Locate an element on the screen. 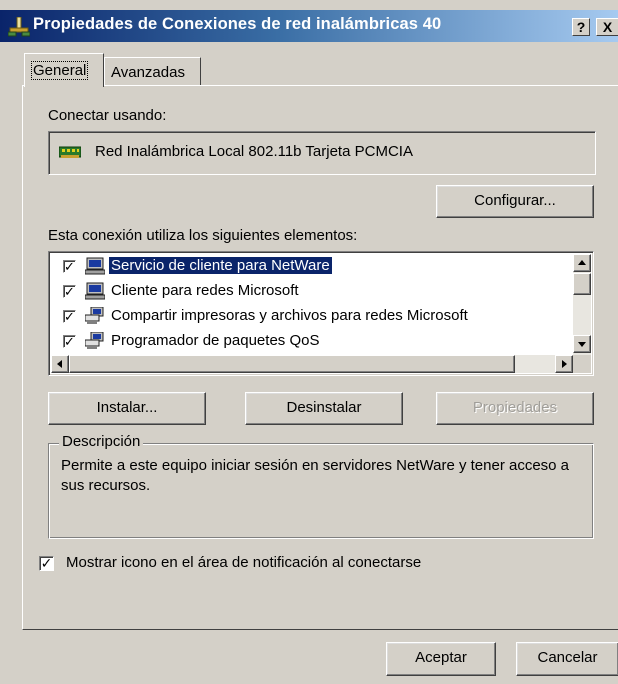 The image size is (618, 684). scroll-thumb is located at coordinates (582, 284).